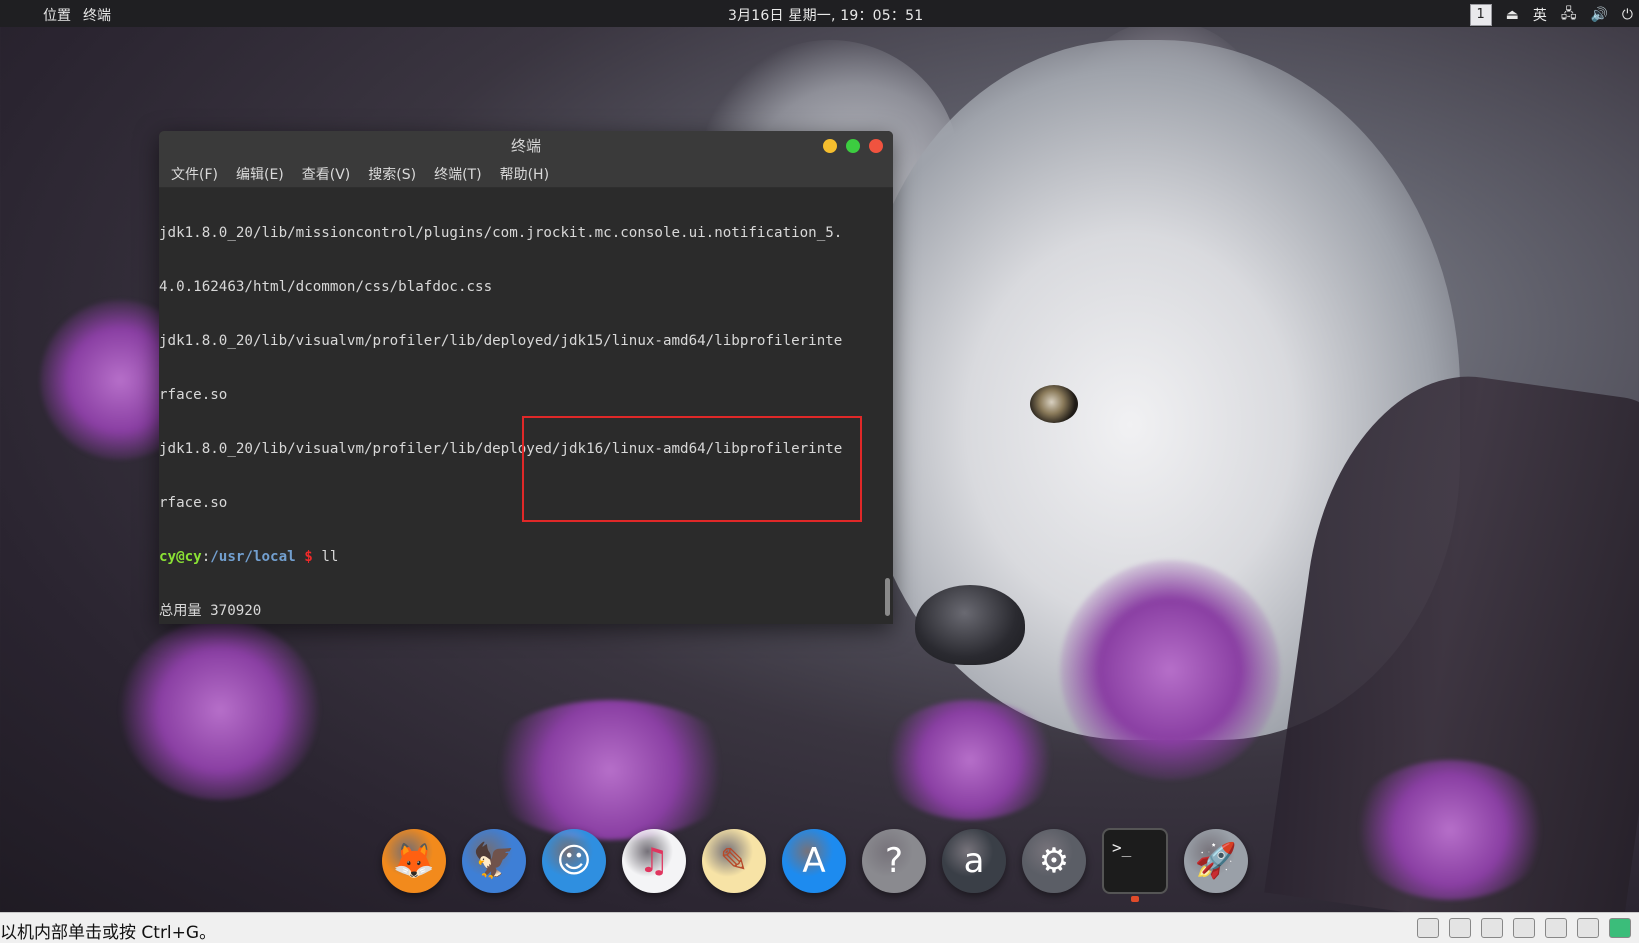  What do you see at coordinates (326, 287) in the screenshot?
I see `output-line: 4.0.162463/html/dcommon/css/blafdoc.css` at bounding box center [326, 287].